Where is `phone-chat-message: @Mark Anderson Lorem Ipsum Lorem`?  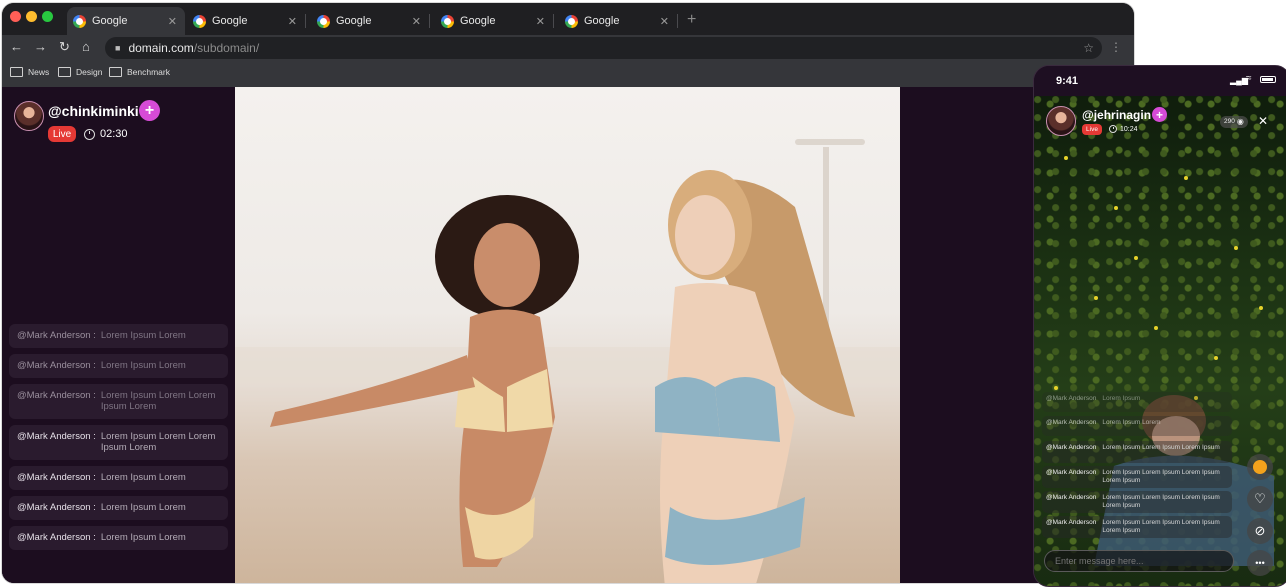 phone-chat-message: @Mark Anderson Lorem Ipsum Lorem is located at coordinates (1137, 426).